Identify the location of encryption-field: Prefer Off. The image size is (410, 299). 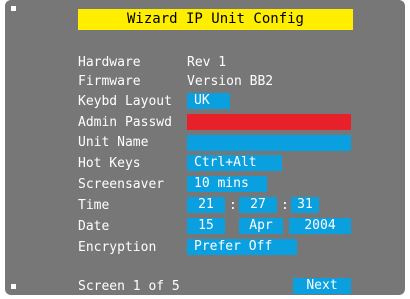
(242, 247).